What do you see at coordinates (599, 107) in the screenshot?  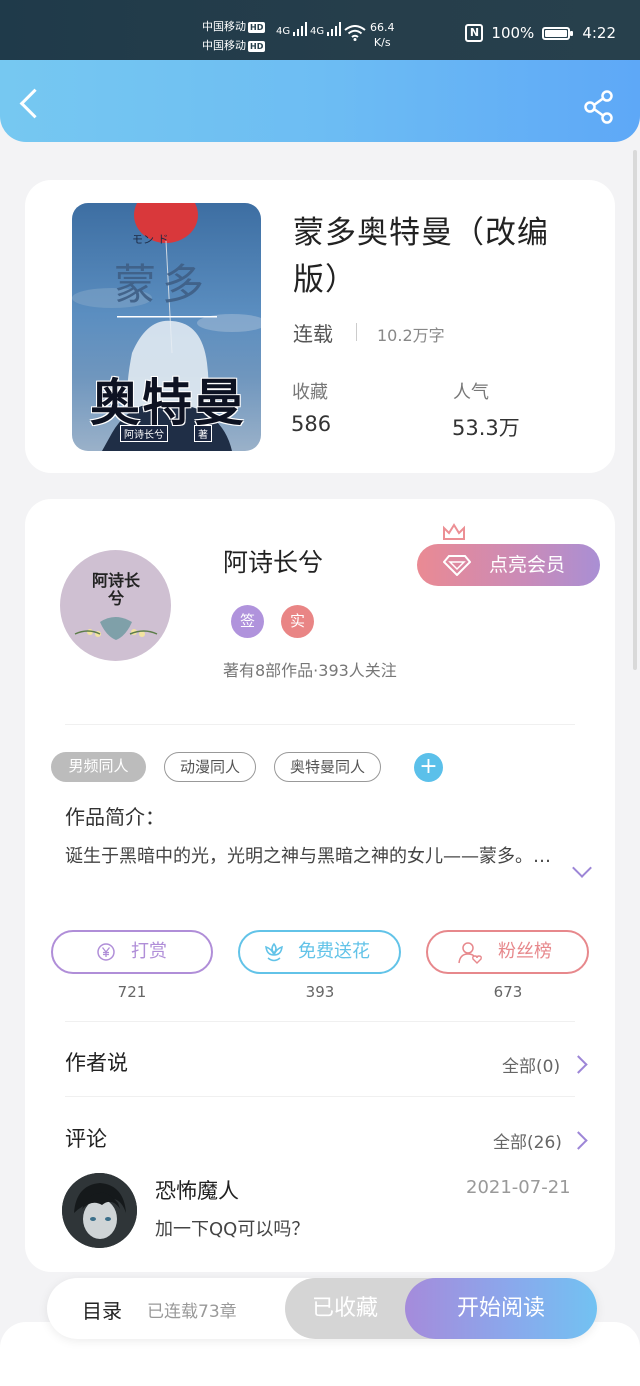 I see `share-icon` at bounding box center [599, 107].